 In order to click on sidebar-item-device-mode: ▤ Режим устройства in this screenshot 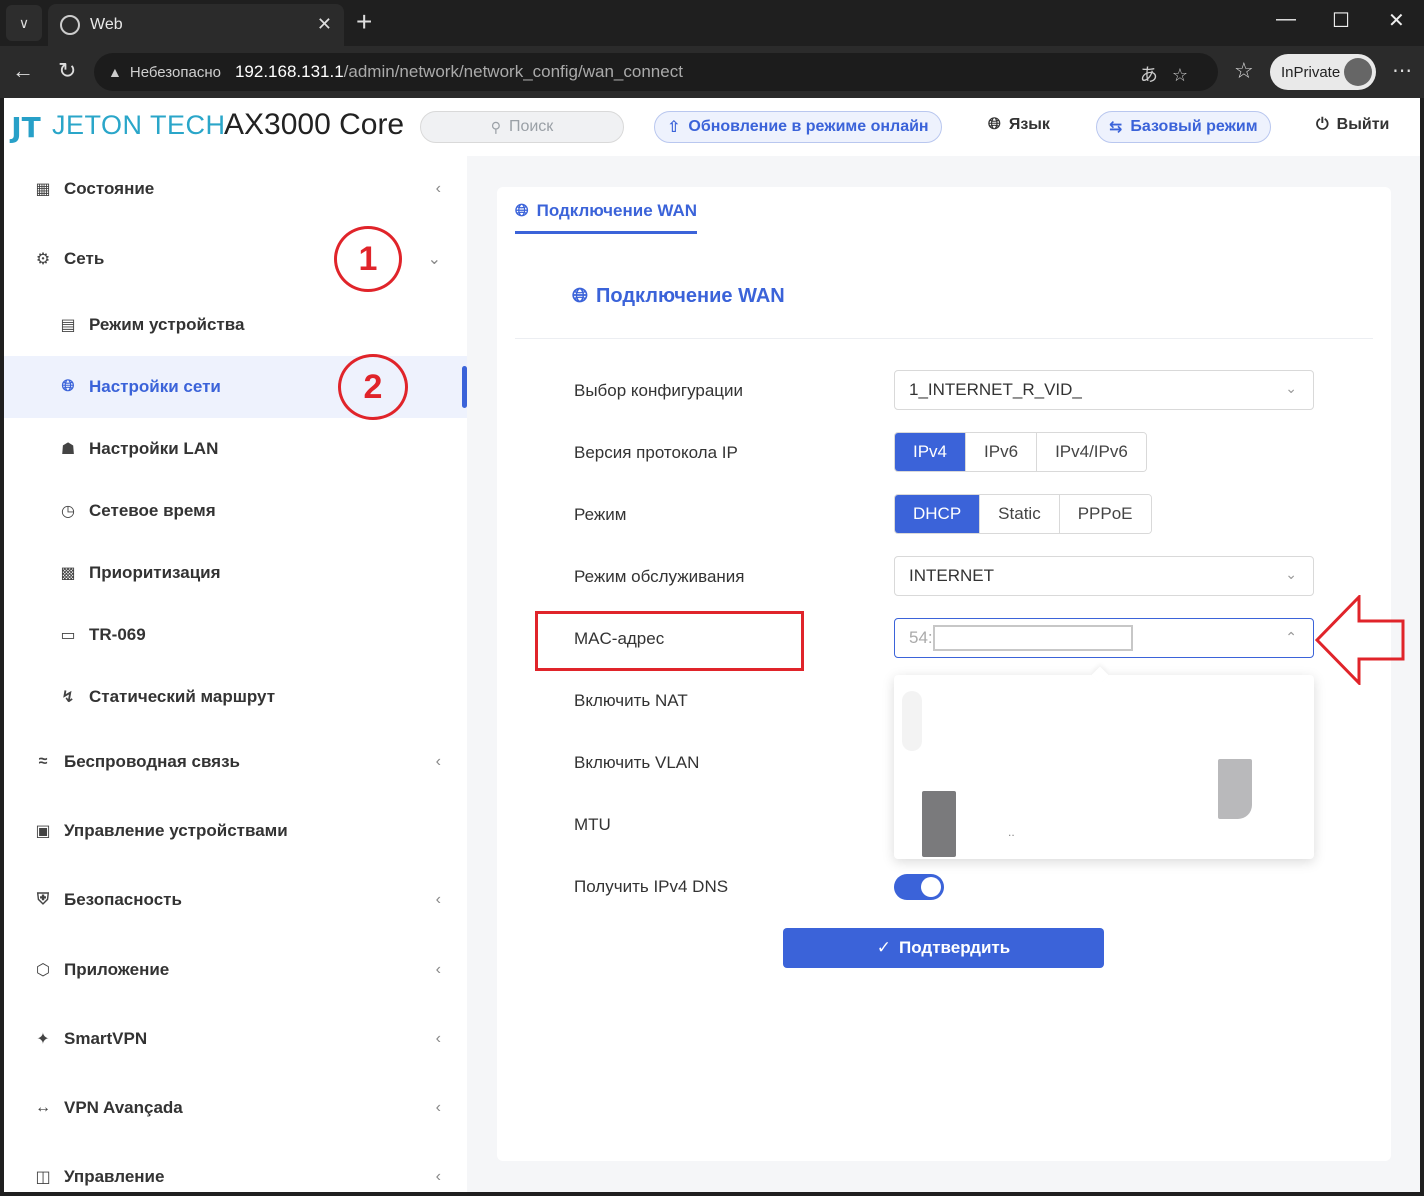, I will do `click(235, 325)`.